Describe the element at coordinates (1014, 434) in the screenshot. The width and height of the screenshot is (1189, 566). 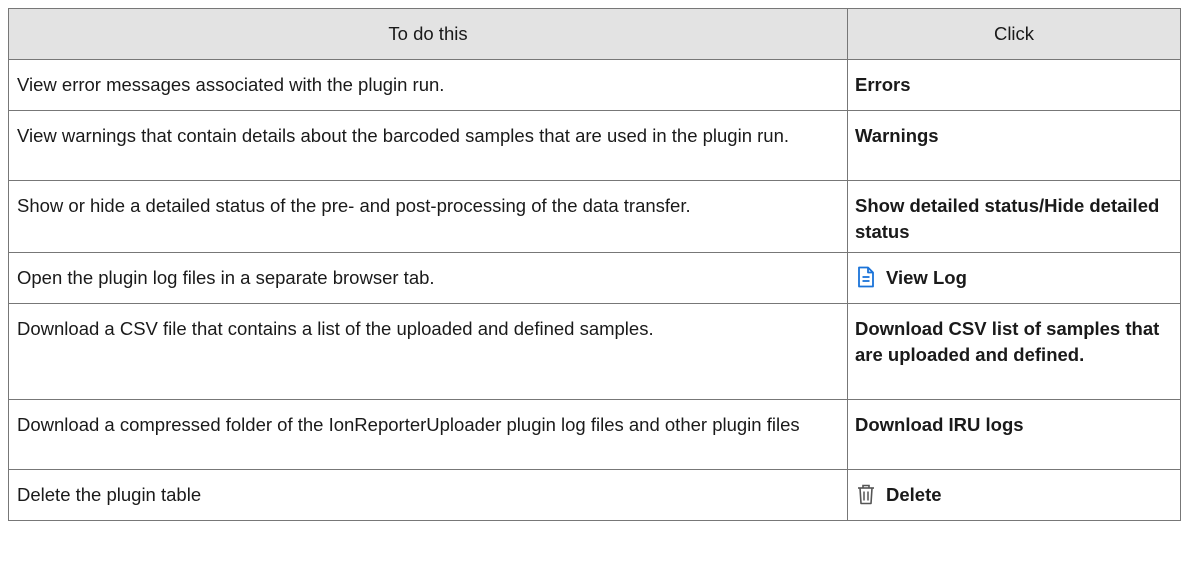
I see `row-click-label: Download IRU logs` at that location.